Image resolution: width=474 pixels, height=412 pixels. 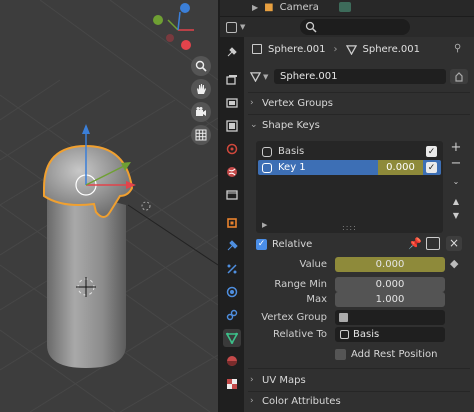 What do you see at coordinates (269, 7) in the screenshot?
I see `camera-object-icon: ■` at bounding box center [269, 7].